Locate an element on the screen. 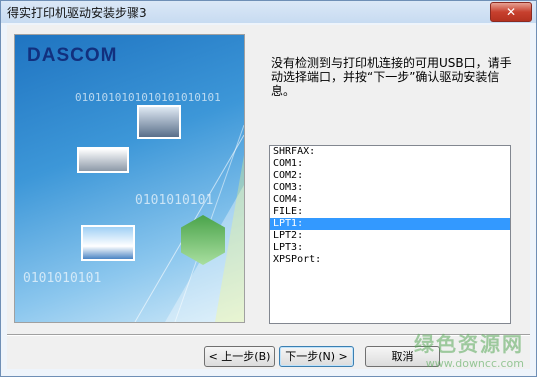 The image size is (537, 377). printer-photo is located at coordinates (103, 160).